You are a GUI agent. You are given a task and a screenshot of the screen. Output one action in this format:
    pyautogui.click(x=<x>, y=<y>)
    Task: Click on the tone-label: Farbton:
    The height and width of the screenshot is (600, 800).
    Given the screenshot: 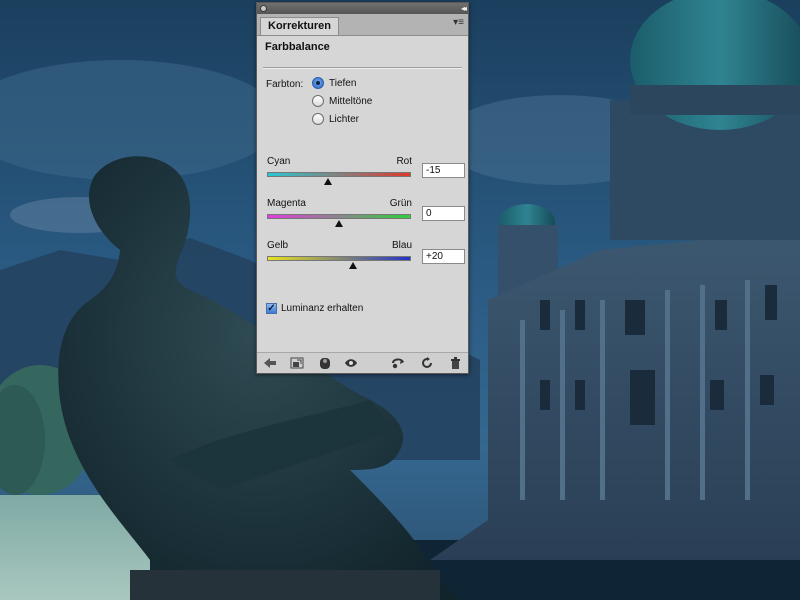 What is the action you would take?
    pyautogui.click(x=285, y=84)
    